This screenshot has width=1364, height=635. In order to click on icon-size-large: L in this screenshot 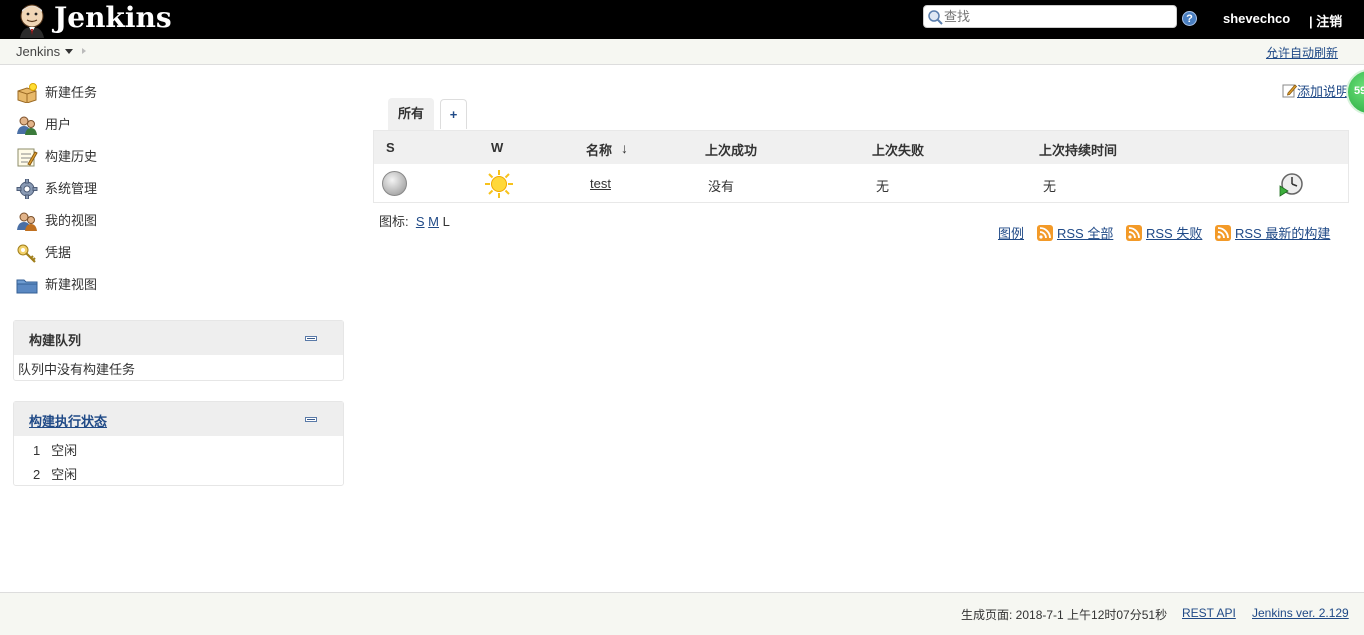, I will do `click(446, 221)`.